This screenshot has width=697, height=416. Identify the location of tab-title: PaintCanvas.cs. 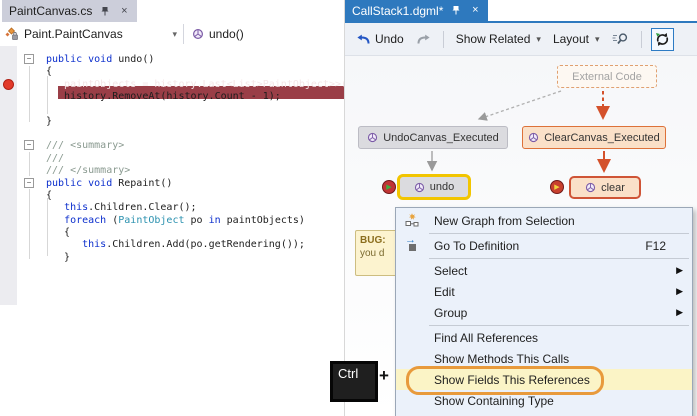
(51, 11).